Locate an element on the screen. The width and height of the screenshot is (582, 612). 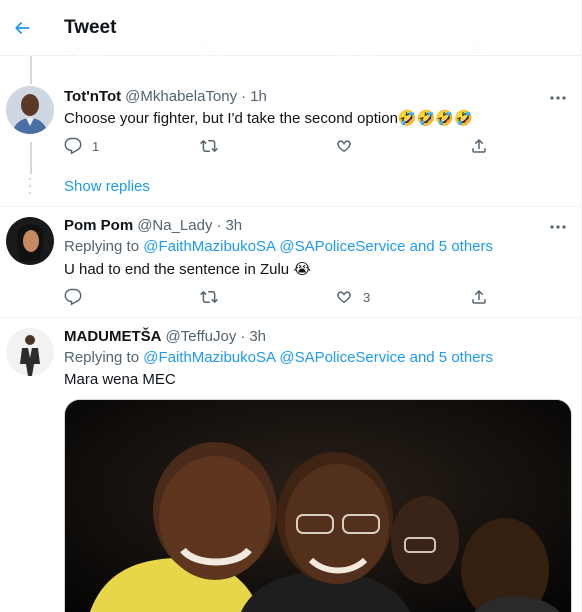
like-button: 3 is located at coordinates (352, 297).